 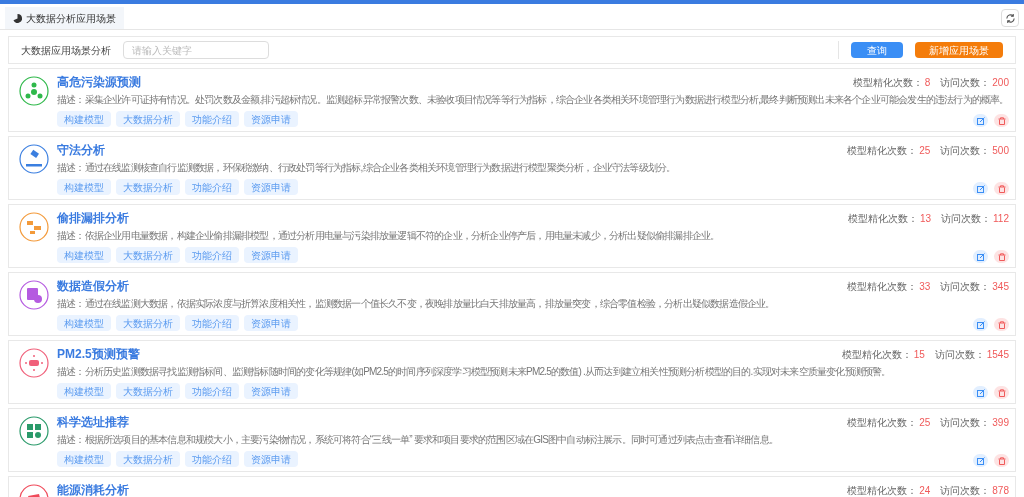 I want to click on stat-value: 13, so click(x=925, y=218).